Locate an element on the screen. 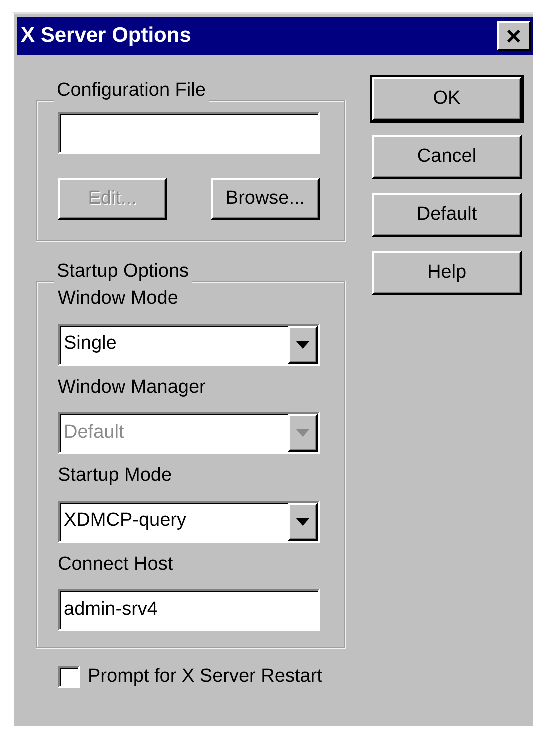  field-label: Startup Mode is located at coordinates (115, 476).